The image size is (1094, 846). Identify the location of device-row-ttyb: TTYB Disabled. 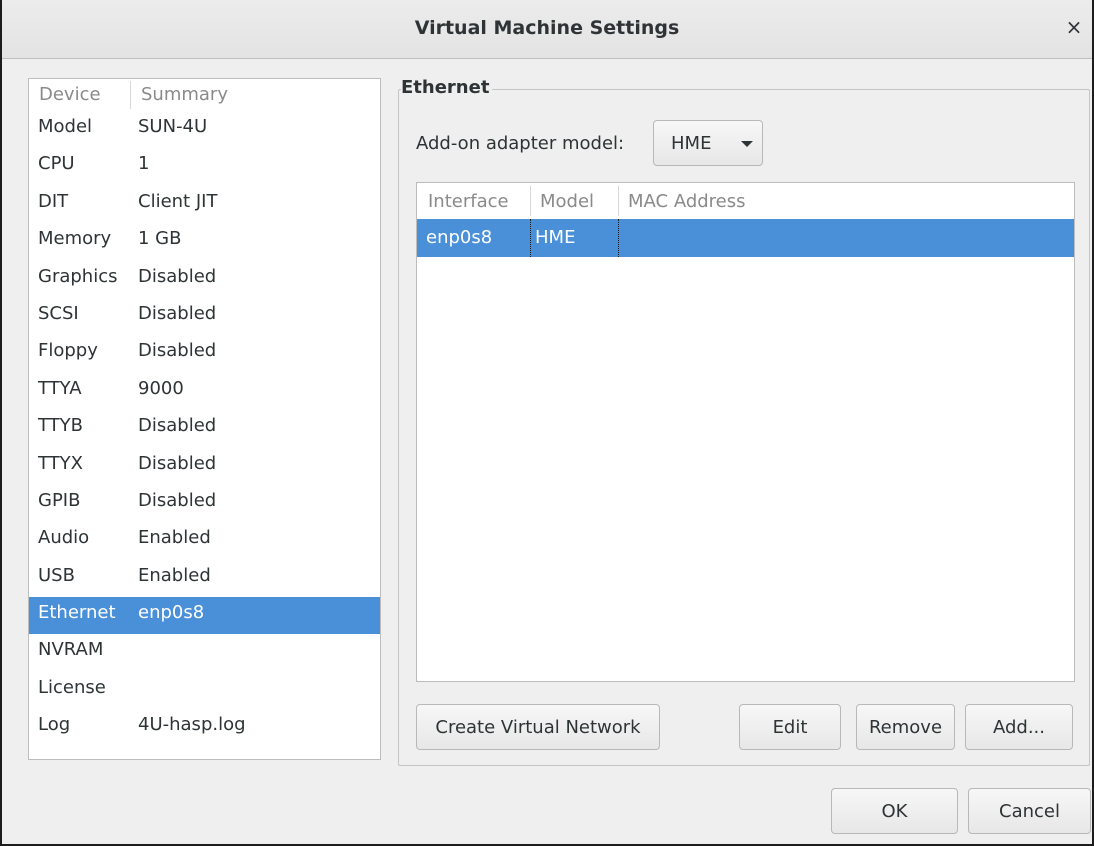
(204, 428).